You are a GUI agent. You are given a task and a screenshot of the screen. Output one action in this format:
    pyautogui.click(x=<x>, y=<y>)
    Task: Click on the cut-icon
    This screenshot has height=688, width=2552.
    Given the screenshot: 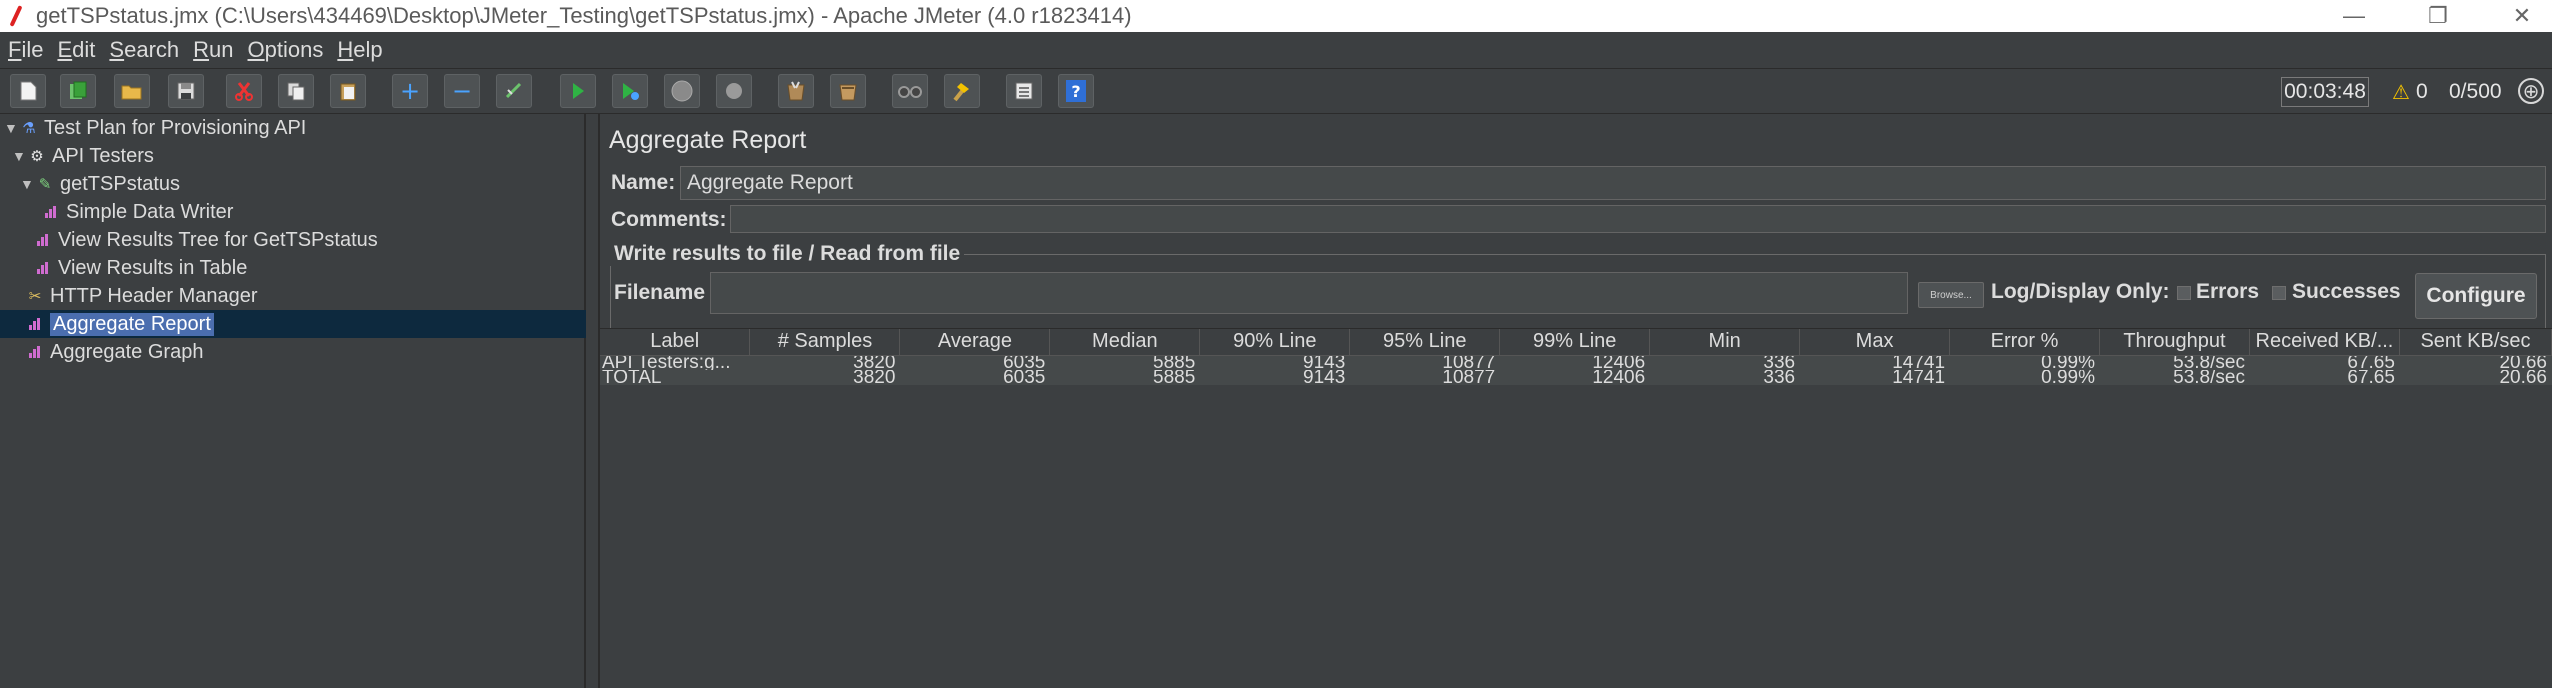 What is the action you would take?
    pyautogui.click(x=244, y=91)
    